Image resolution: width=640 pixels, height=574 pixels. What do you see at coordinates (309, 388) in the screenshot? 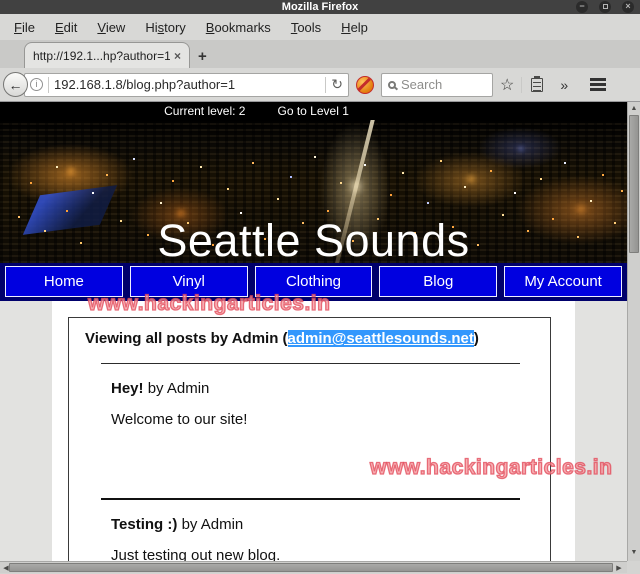
I see `post-title-line: Hey! by Admin` at bounding box center [309, 388].